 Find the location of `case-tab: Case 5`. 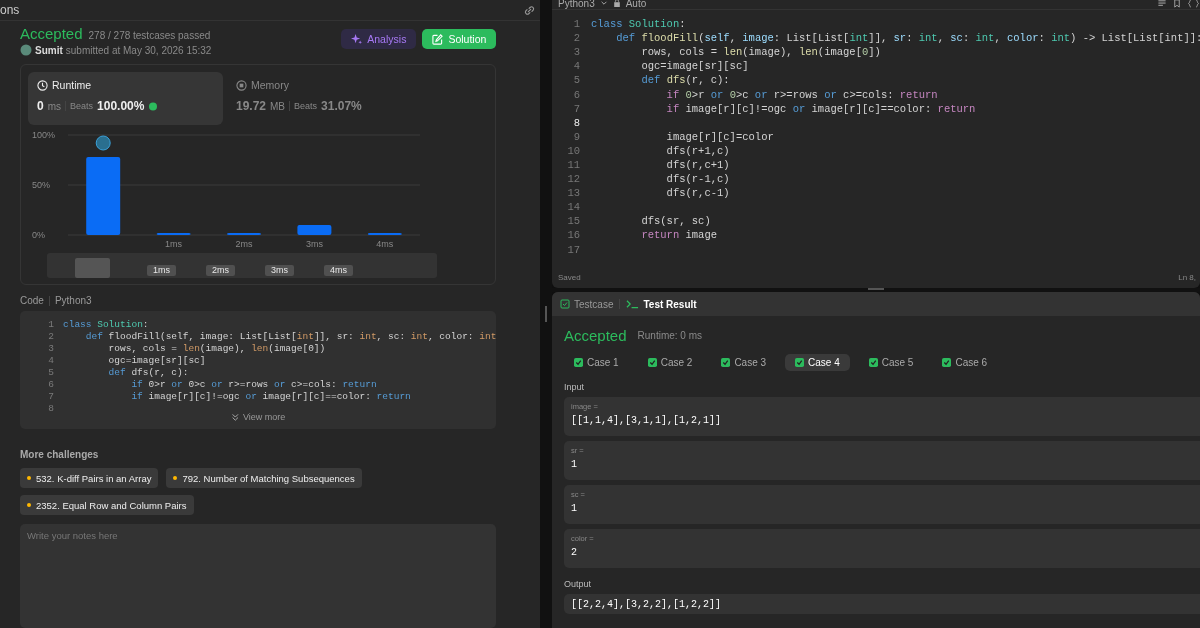

case-tab: Case 5 is located at coordinates (891, 362).